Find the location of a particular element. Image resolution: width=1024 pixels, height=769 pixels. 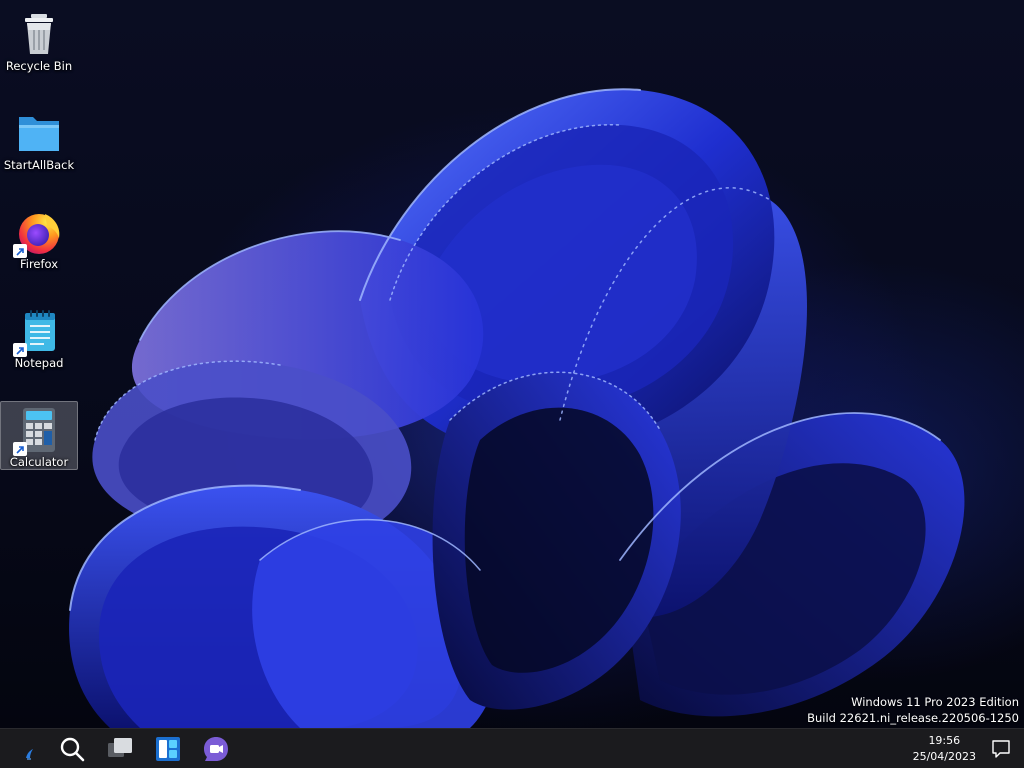

desktop-icon-label: StartAllBack is located at coordinates (39, 165).